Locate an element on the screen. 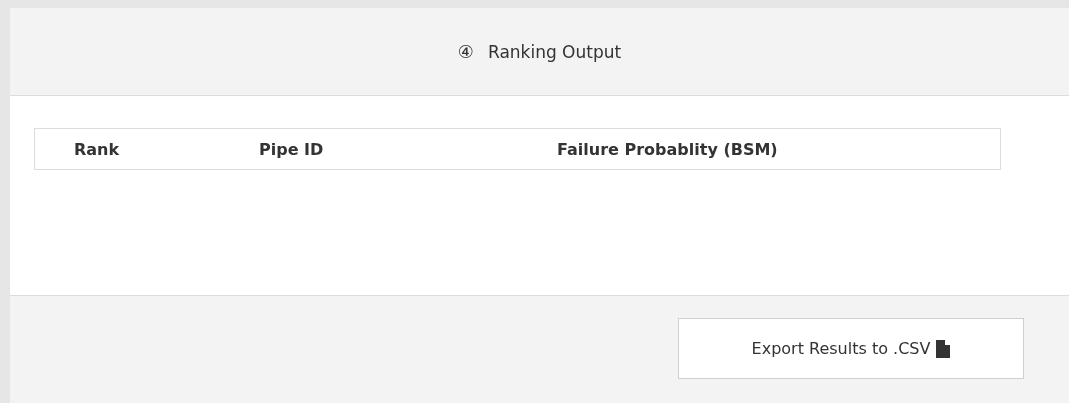 Image resolution: width=1069 pixels, height=403 pixels. file-icon is located at coordinates (943, 348).